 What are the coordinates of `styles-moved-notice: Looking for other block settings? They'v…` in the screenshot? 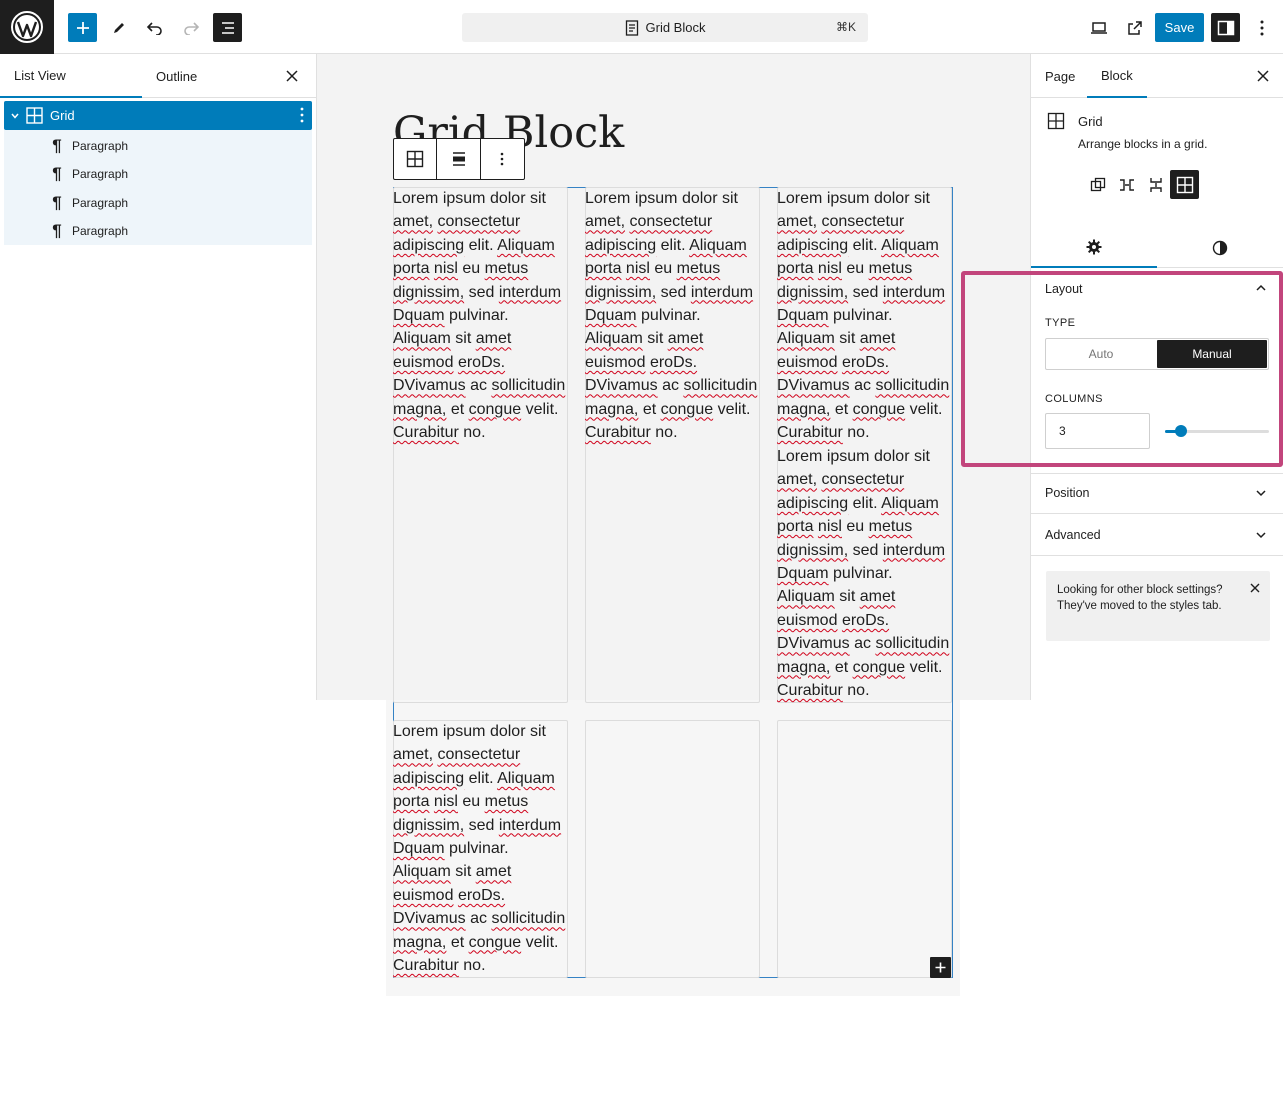 It's located at (1158, 606).